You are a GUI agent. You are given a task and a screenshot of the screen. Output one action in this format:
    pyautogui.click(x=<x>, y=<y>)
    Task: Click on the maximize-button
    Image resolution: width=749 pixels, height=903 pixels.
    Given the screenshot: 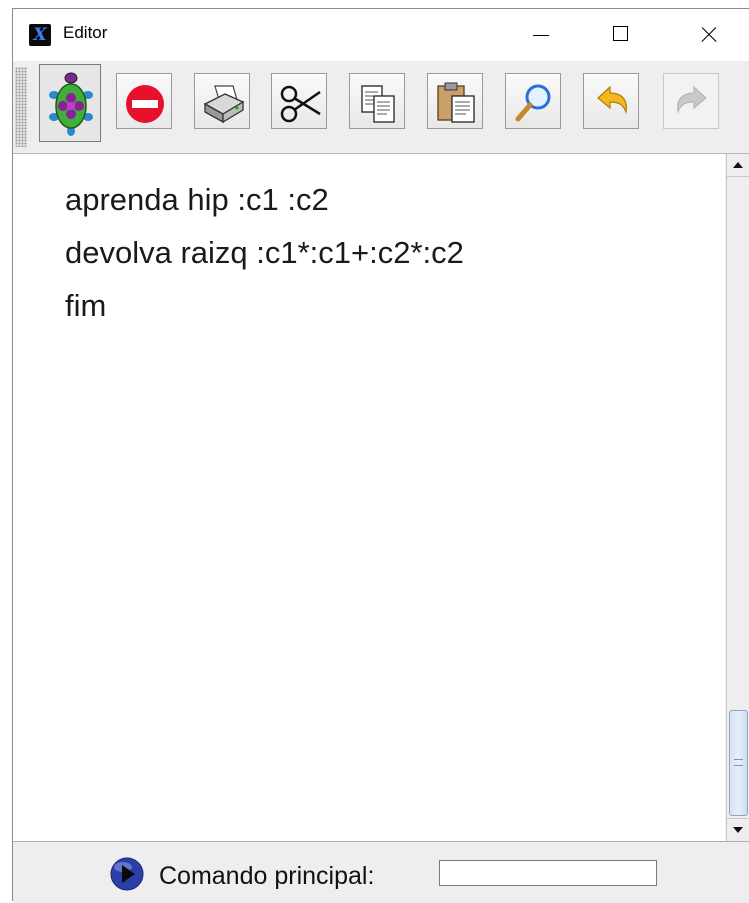 What is the action you would take?
    pyautogui.click(x=621, y=35)
    